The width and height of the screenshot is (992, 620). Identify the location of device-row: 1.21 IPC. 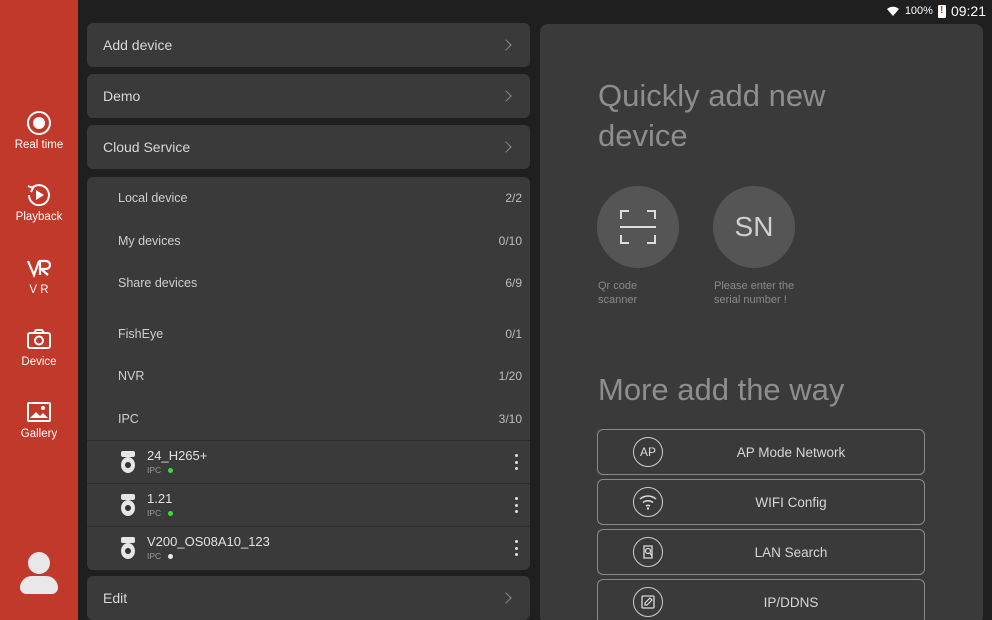
(308, 504).